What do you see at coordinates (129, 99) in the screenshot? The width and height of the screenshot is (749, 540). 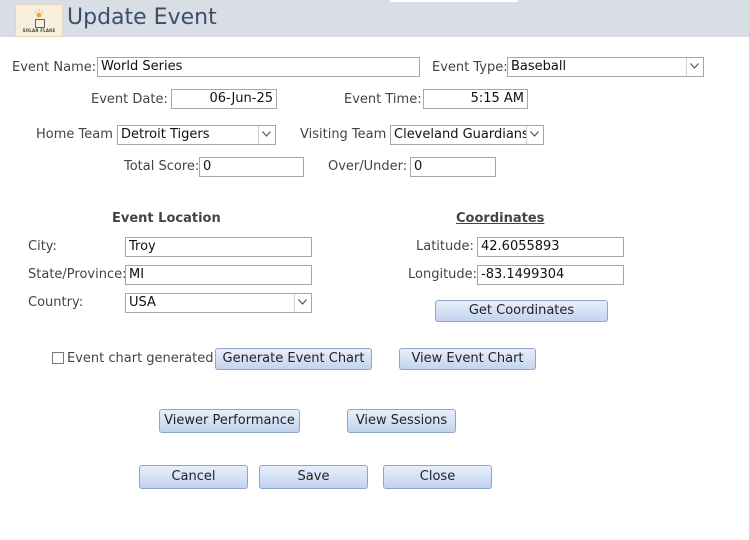 I see `event-date-label: Event Date:` at bounding box center [129, 99].